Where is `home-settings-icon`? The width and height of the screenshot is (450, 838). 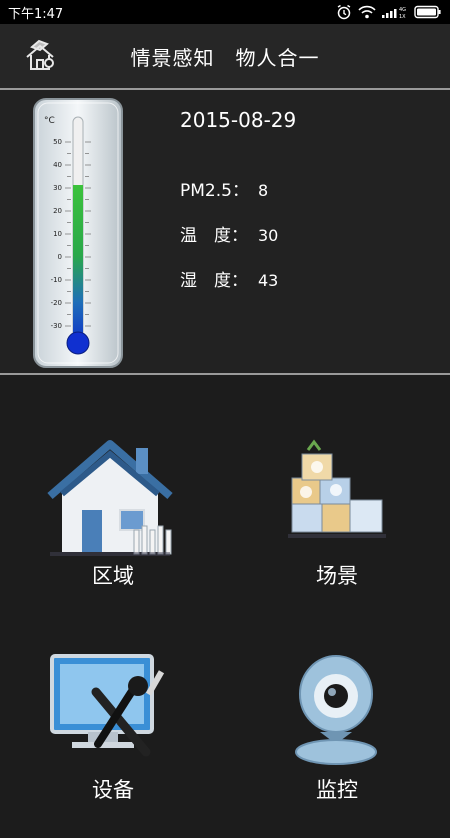
home-settings-icon is located at coordinates (41, 56).